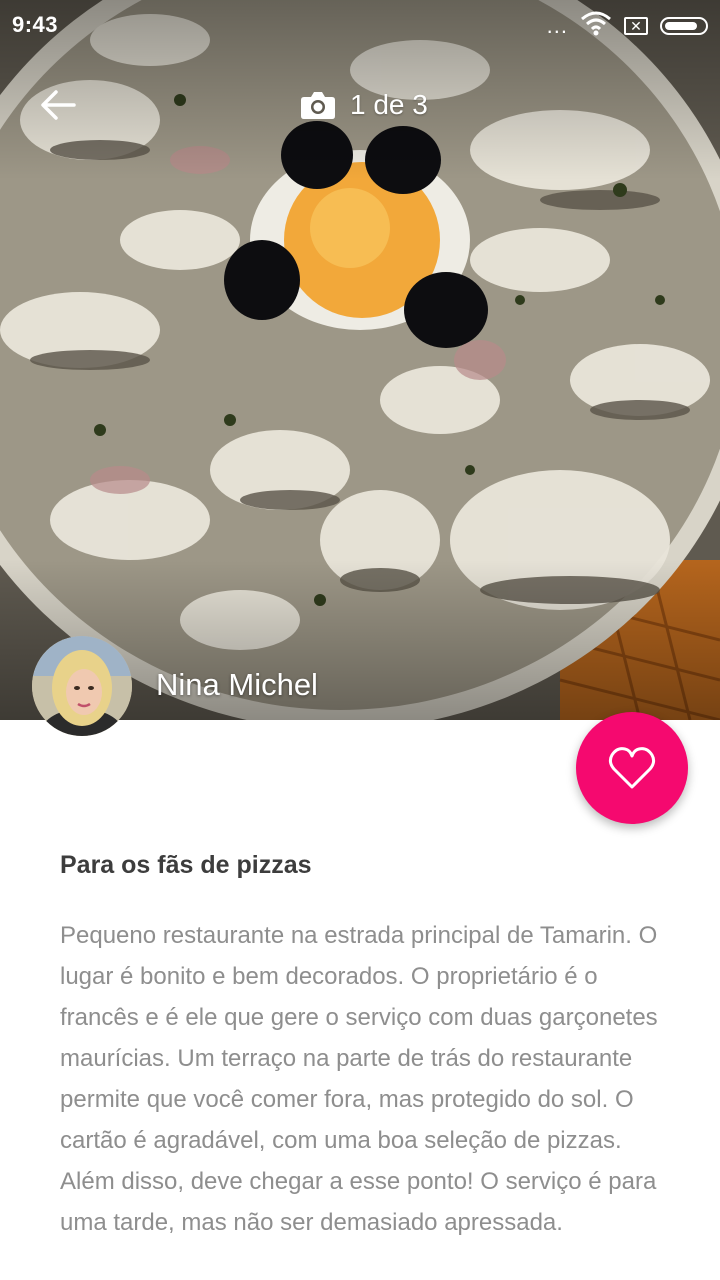 The image size is (720, 1280). I want to click on status-icons: ... ✕, so click(627, 25).